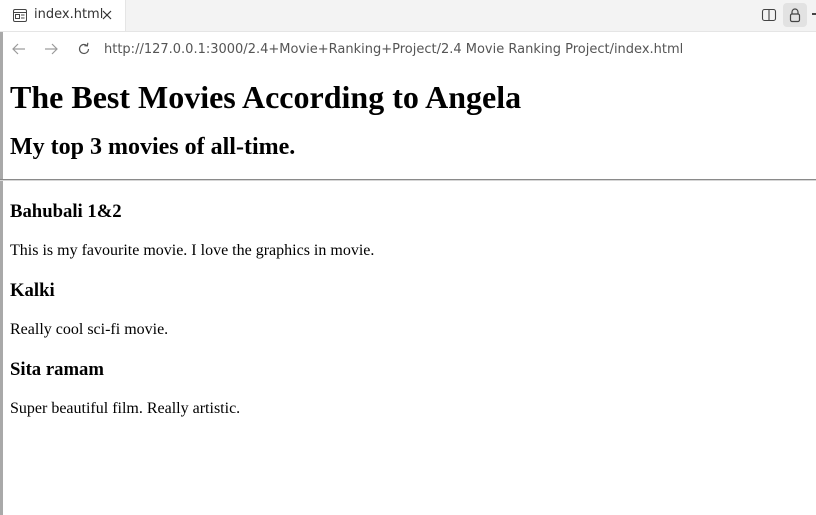  I want to click on window-left-edge, so click(1, 257).